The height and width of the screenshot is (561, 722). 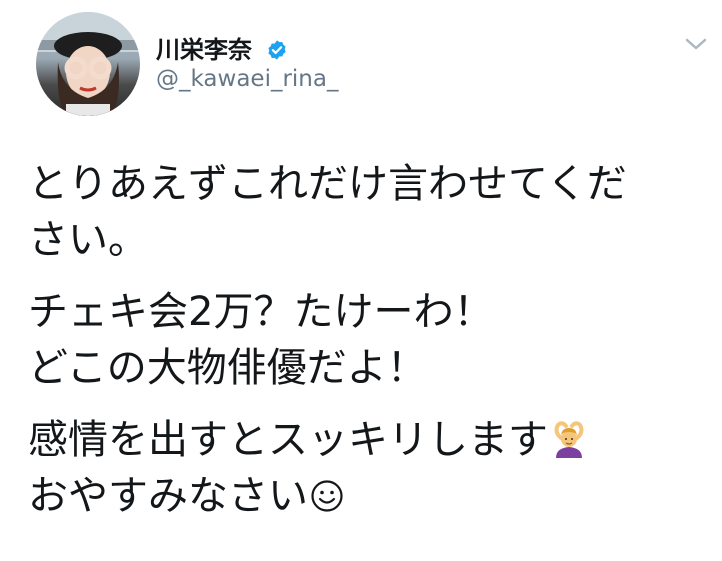 I want to click on avatar, so click(x=88, y=64).